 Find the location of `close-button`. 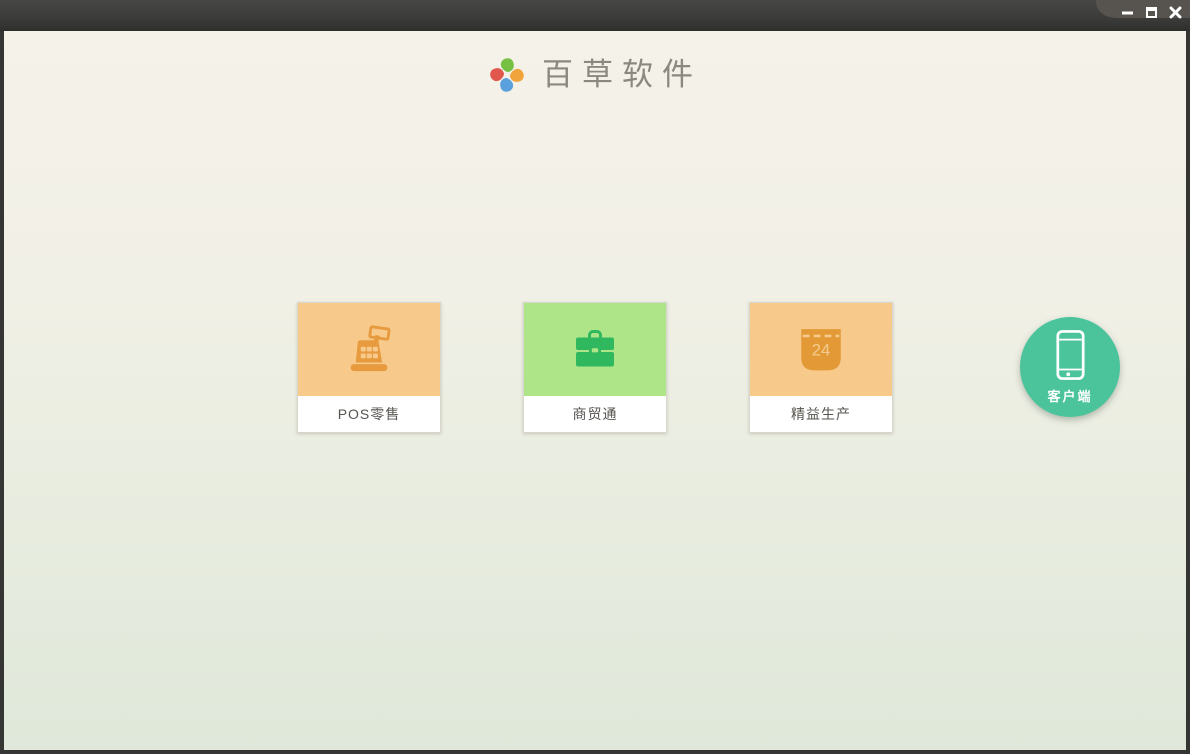

close-button is located at coordinates (1175, 12).